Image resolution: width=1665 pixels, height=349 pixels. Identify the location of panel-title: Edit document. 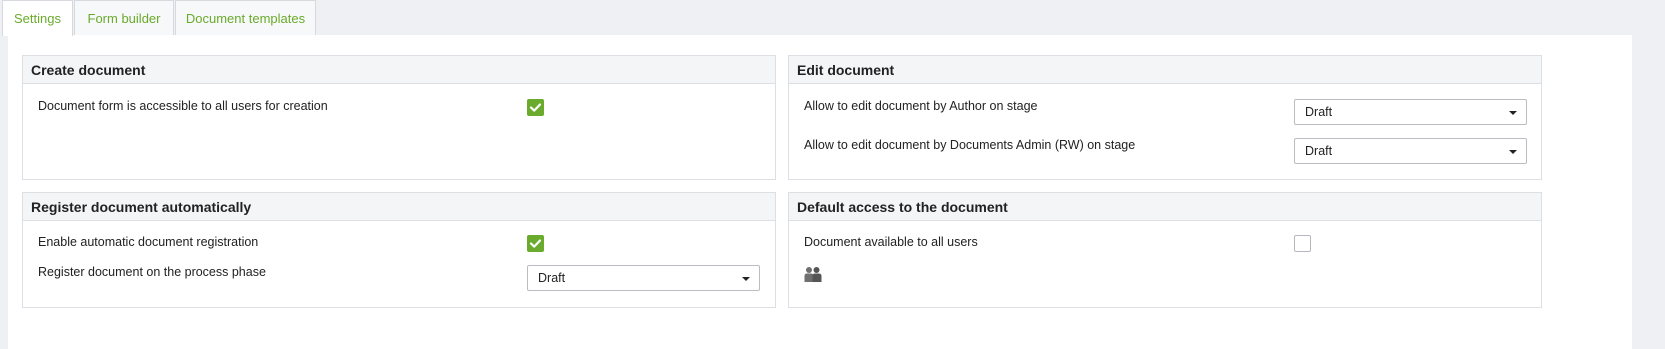
(1165, 70).